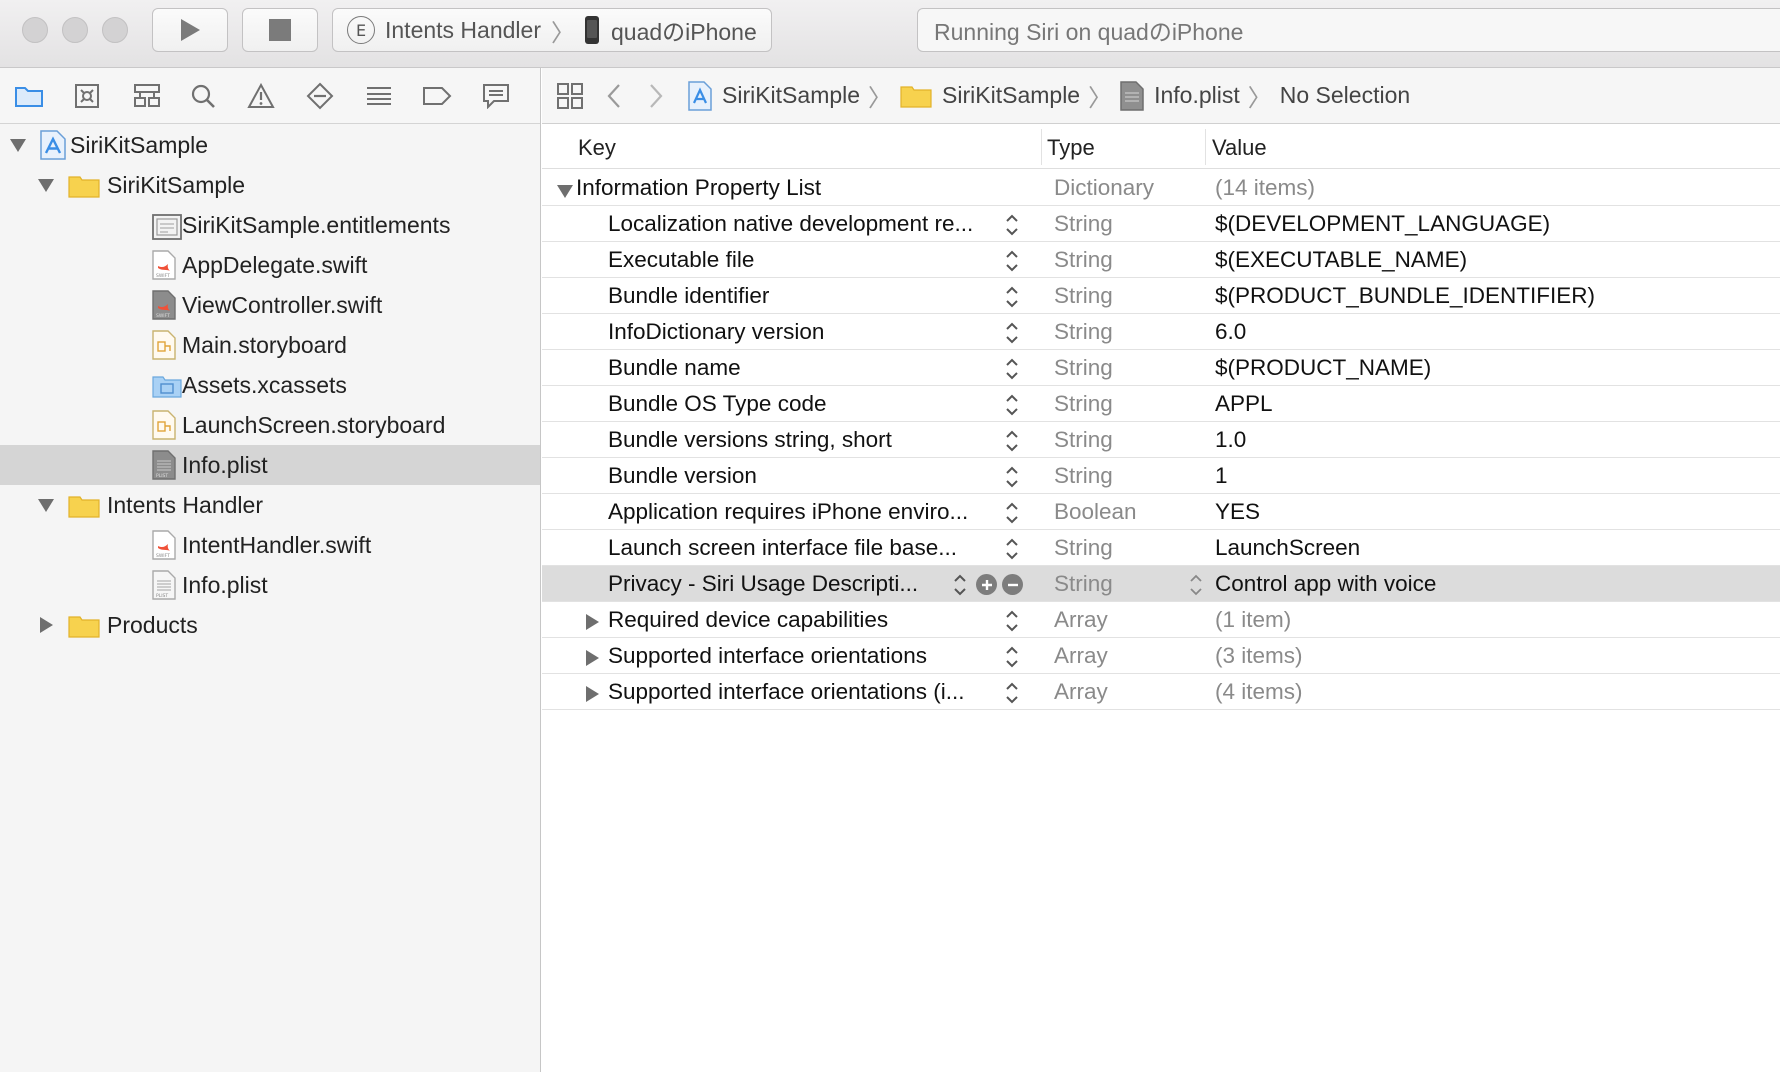  I want to click on plist-value: APPL, so click(1244, 404).